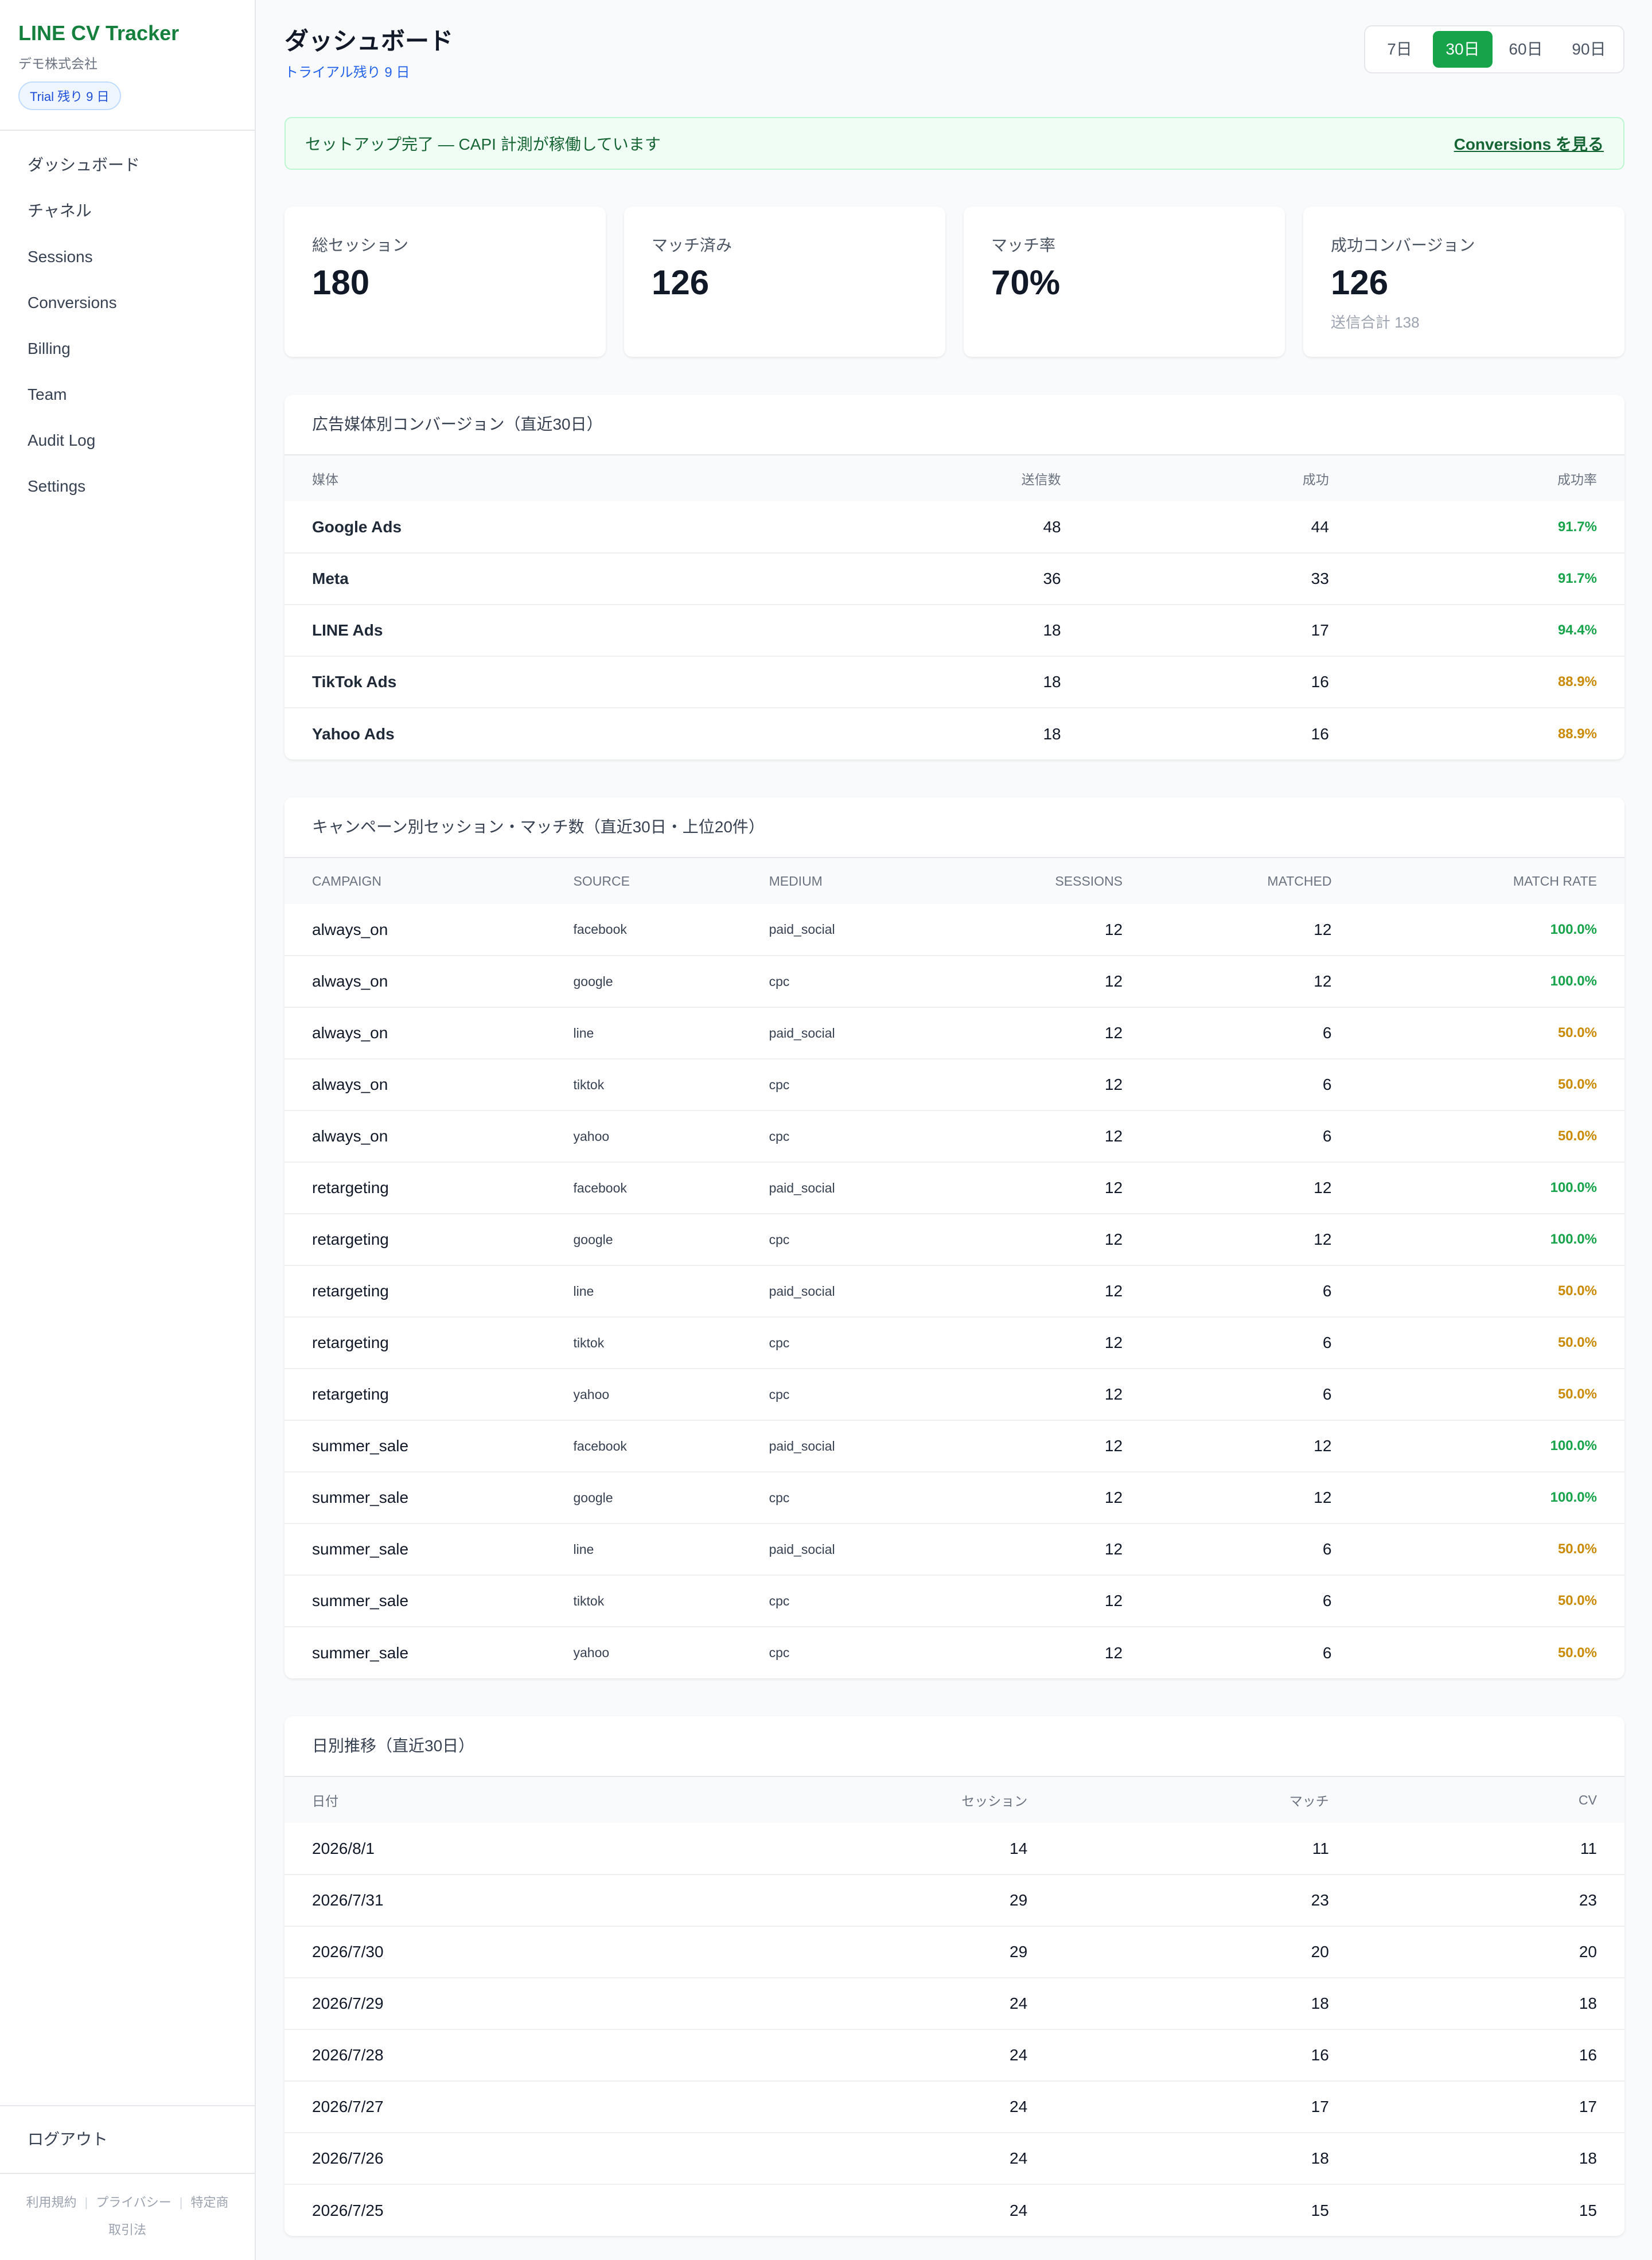 The image size is (1652, 2260). What do you see at coordinates (1206, 1900) in the screenshot?
I see `match-cell: 23` at bounding box center [1206, 1900].